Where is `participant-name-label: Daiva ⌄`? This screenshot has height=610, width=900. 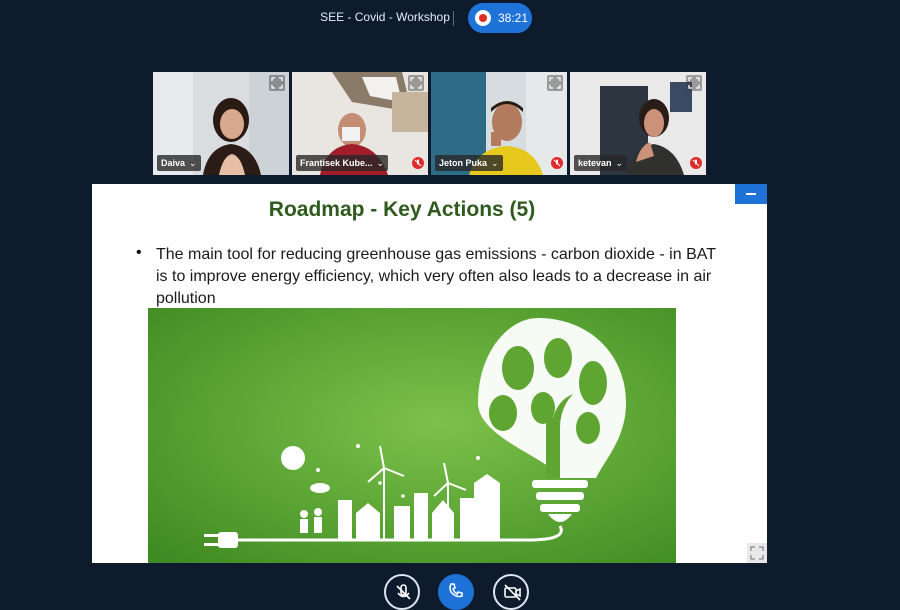 participant-name-label: Daiva ⌄ is located at coordinates (179, 163).